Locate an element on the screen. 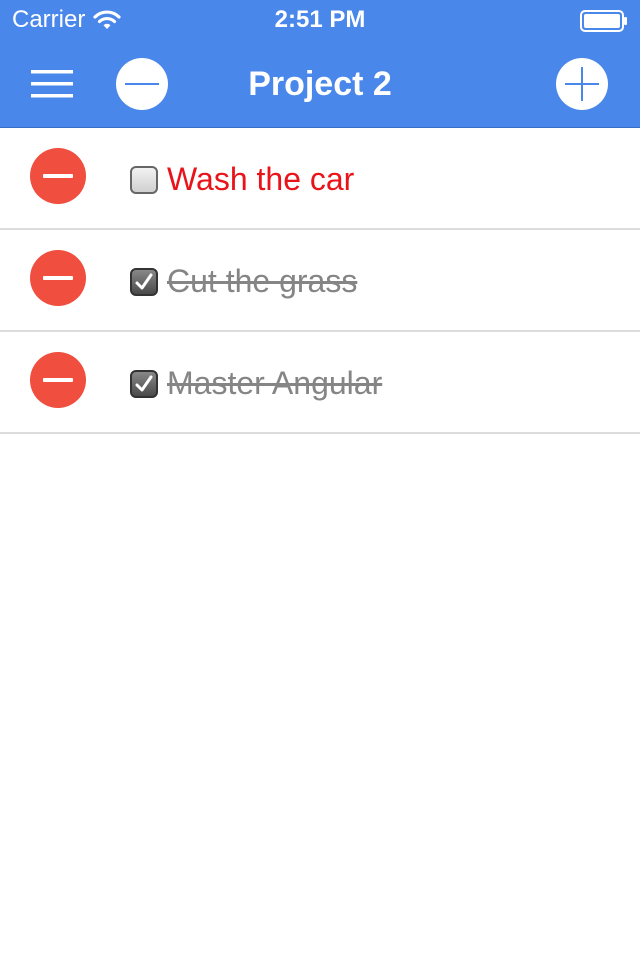 This screenshot has width=640, height=960. page-title: Project 2 is located at coordinates (320, 84).